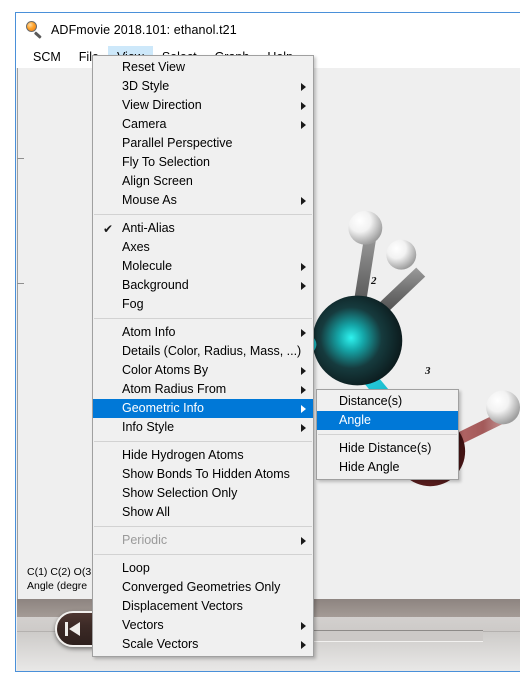 This screenshot has height=690, width=520. I want to click on menu-item-label: Converged Geometries Only, so click(201, 587).